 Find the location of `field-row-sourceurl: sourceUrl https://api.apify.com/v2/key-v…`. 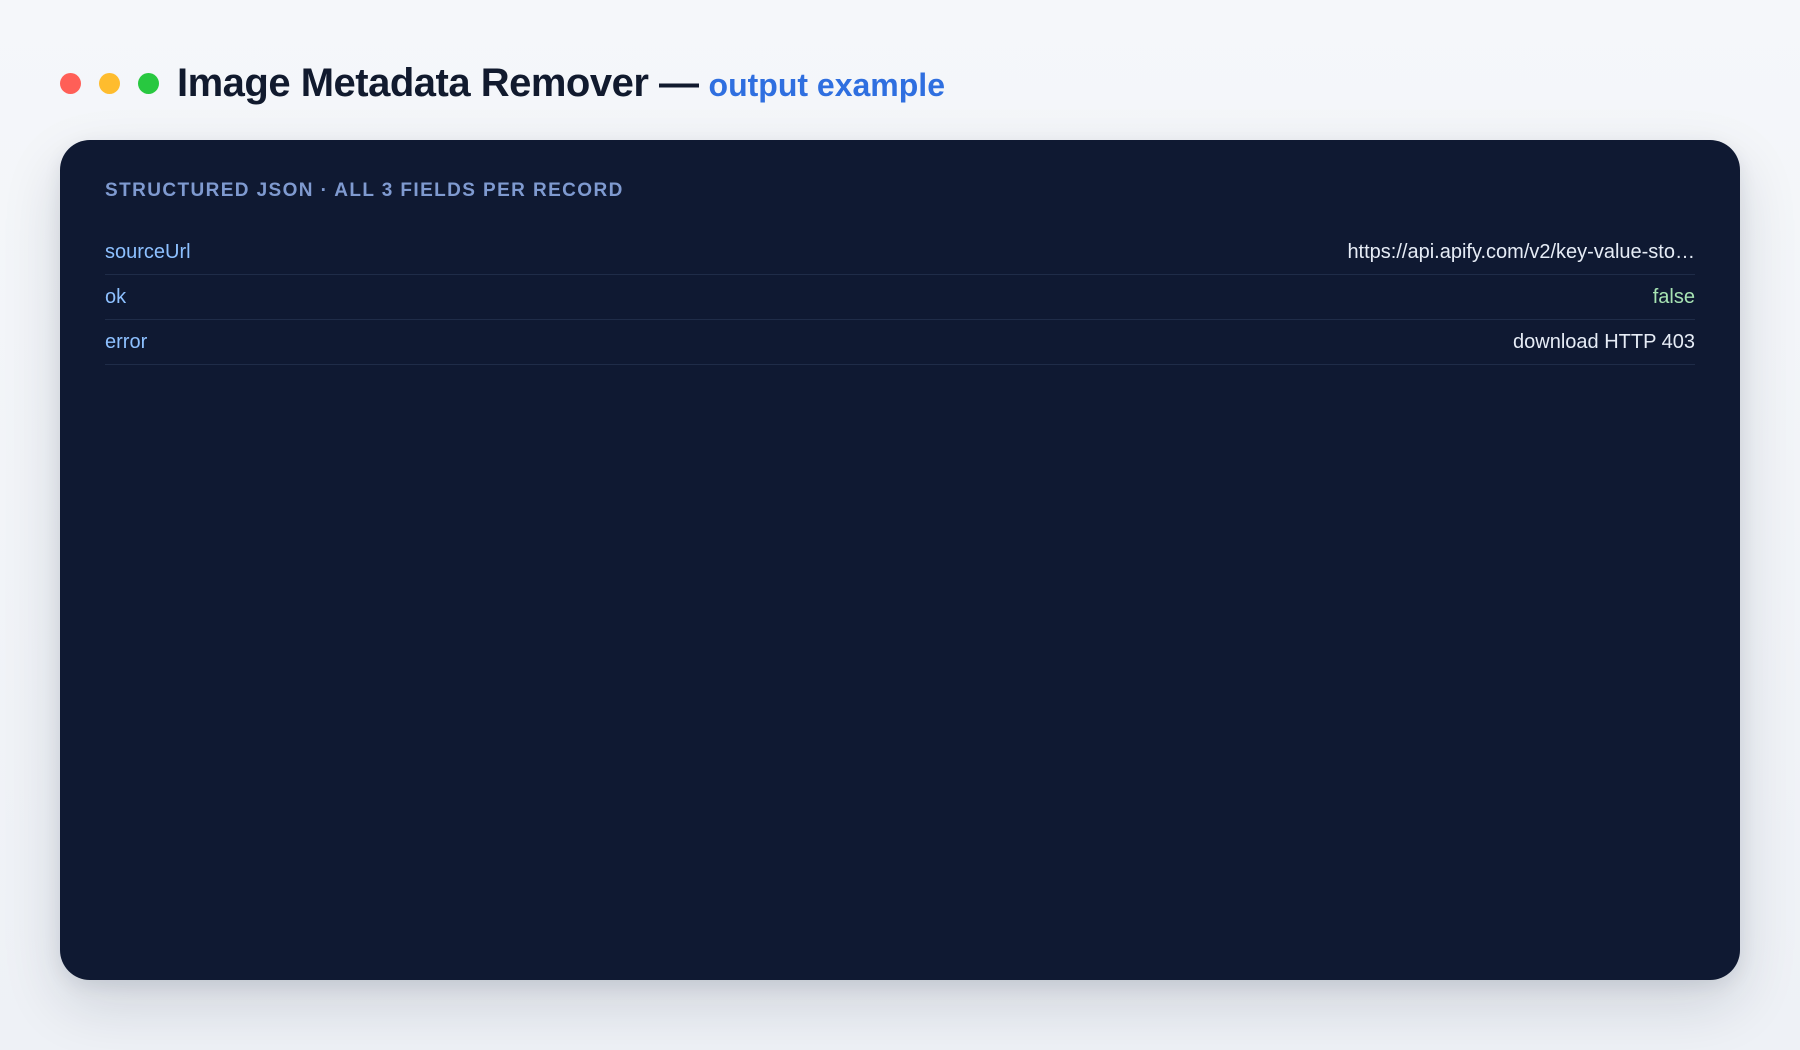

field-row-sourceurl: sourceUrl https://api.apify.com/v2/key-v… is located at coordinates (900, 252).